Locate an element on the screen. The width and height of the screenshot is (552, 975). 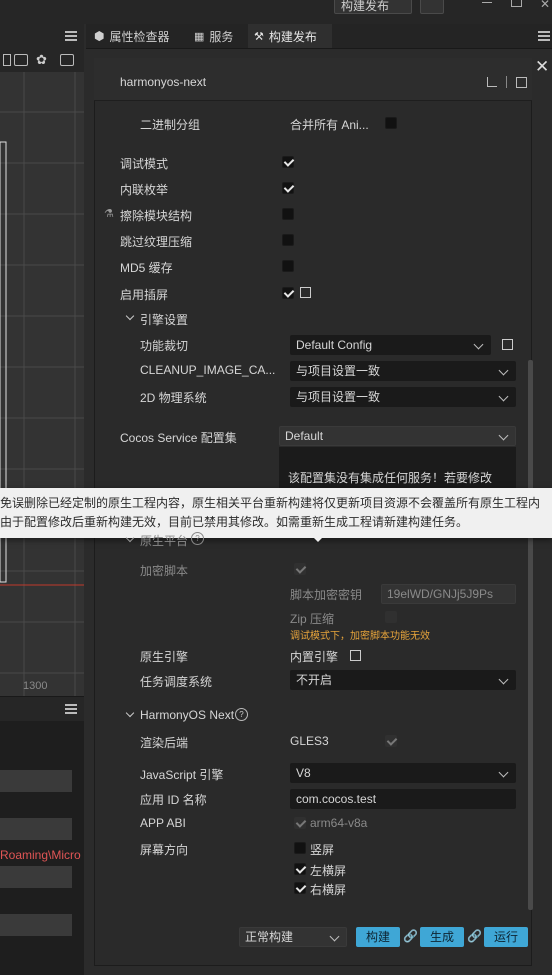
md5-cache-checkbox is located at coordinates (288, 266).